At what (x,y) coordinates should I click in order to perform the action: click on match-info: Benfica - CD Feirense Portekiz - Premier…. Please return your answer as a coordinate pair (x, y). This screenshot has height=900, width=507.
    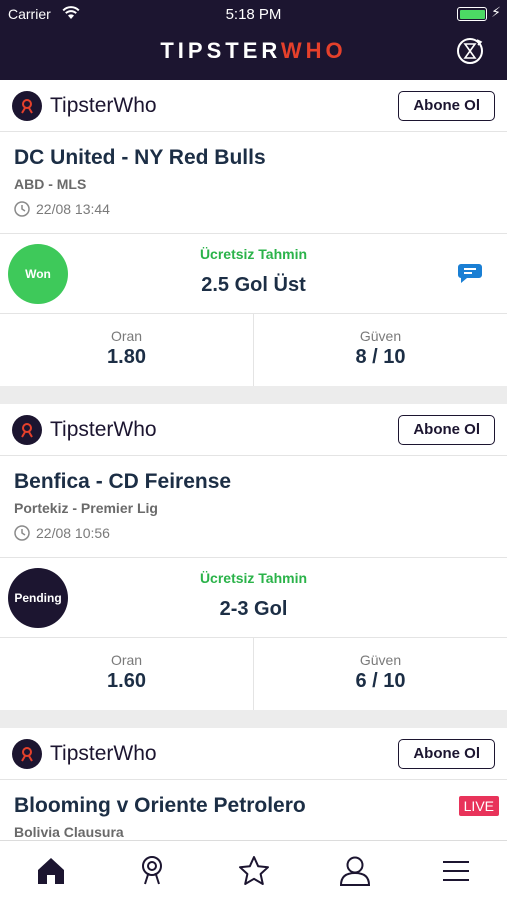
    Looking at the image, I should click on (253, 507).